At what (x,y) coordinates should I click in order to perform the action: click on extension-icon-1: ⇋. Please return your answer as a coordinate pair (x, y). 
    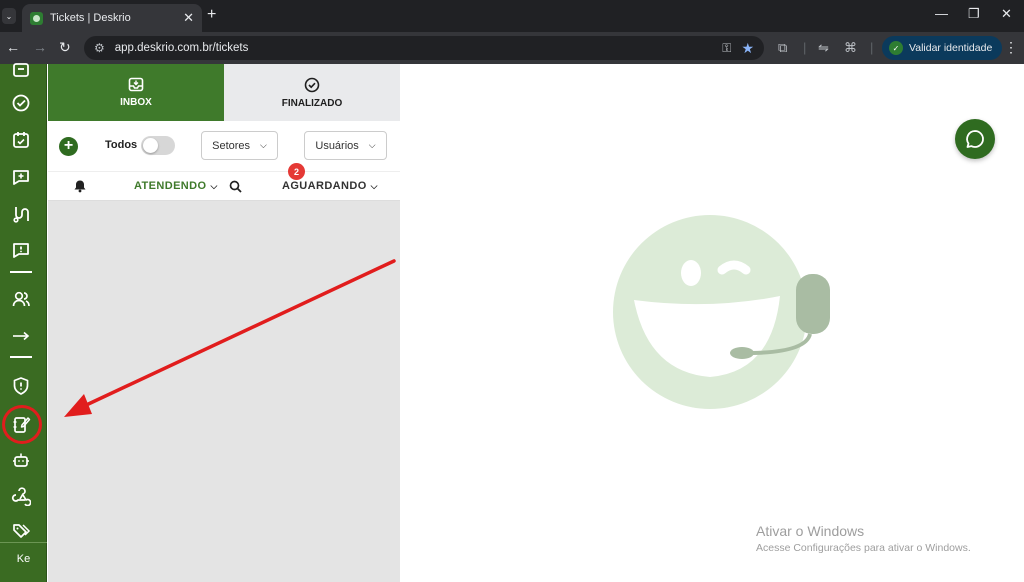
    Looking at the image, I should click on (823, 48).